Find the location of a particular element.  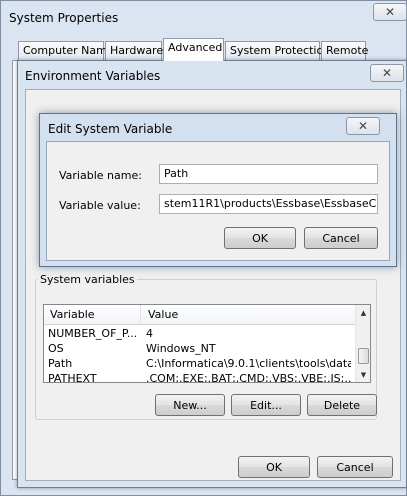

value-cell: Windows_NT is located at coordinates (181, 348).